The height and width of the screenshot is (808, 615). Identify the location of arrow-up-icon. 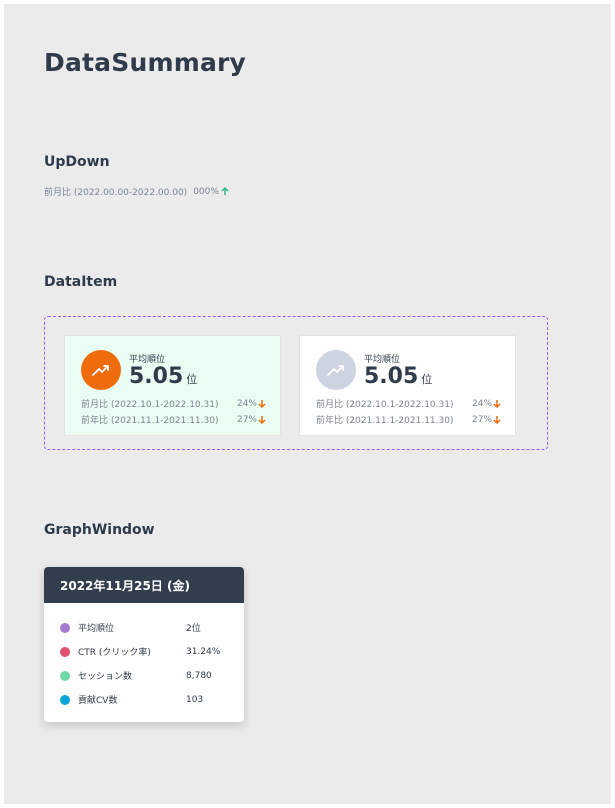
(225, 191).